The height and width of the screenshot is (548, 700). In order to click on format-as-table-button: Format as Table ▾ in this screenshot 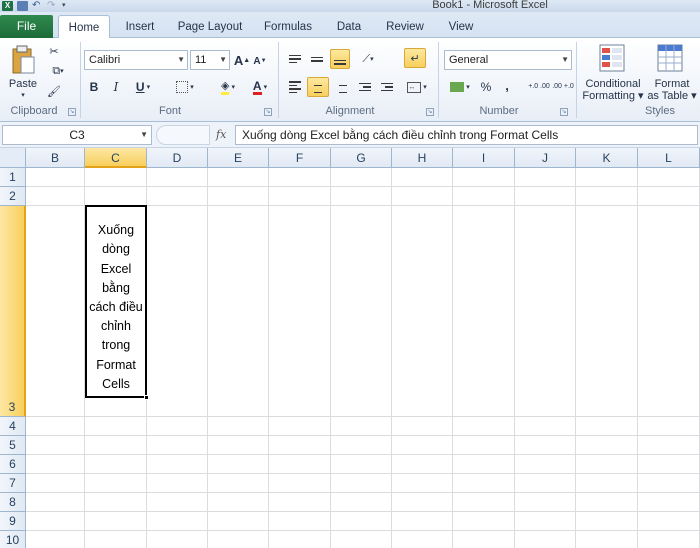, I will do `click(672, 90)`.